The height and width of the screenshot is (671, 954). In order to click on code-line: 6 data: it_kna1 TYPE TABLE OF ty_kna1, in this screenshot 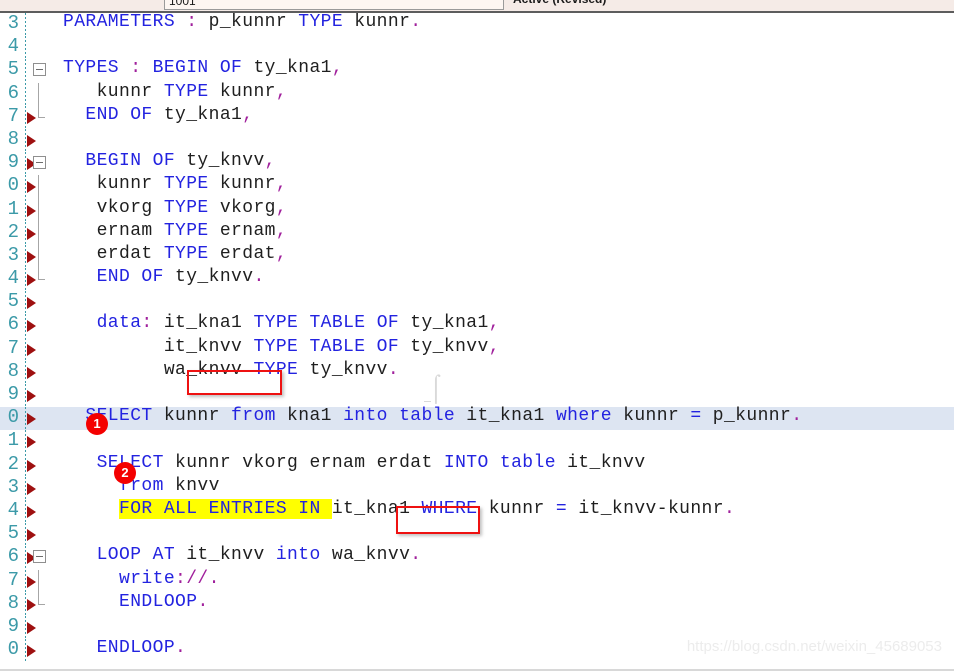, I will do `click(477, 325)`.